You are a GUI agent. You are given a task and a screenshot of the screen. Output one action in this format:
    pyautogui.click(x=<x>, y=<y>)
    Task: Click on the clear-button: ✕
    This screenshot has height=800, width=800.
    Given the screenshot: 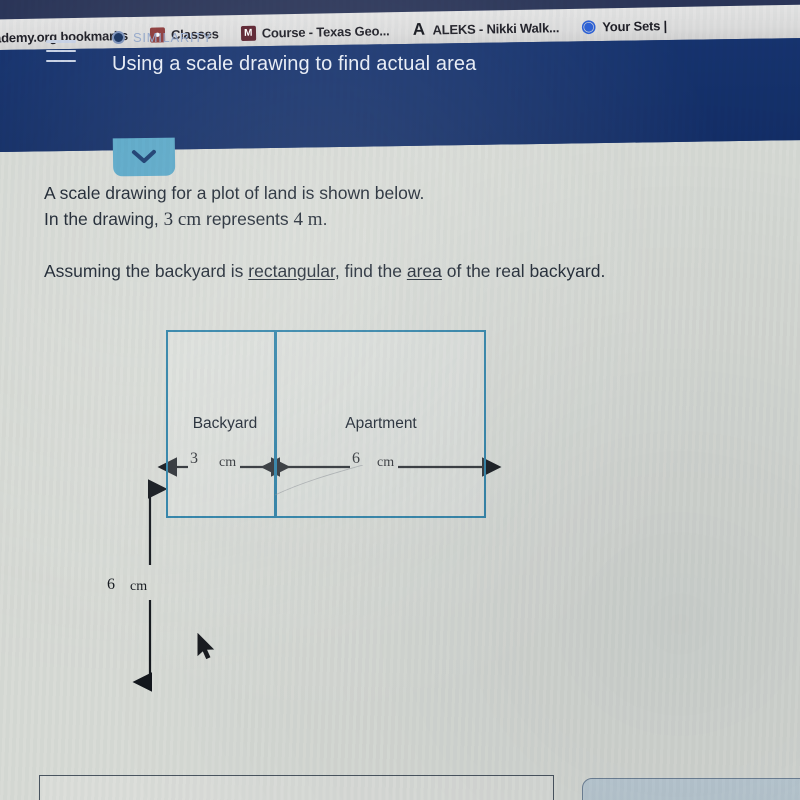 What is the action you would take?
    pyautogui.click(x=622, y=789)
    